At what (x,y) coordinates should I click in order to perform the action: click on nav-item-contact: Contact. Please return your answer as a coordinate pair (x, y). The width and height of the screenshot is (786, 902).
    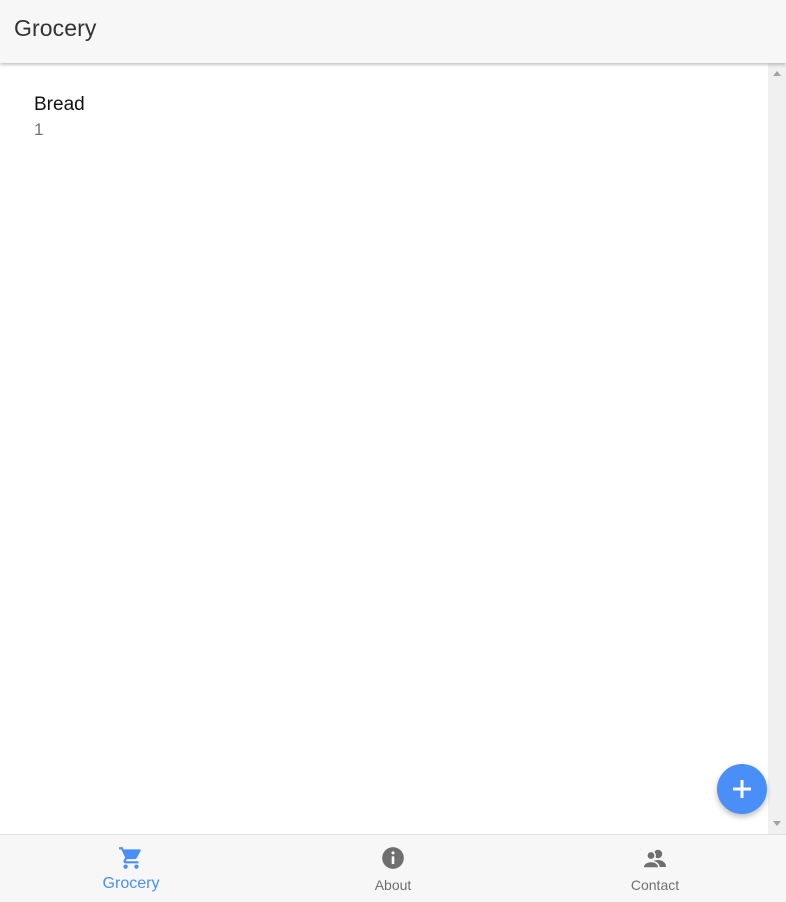
    Looking at the image, I should click on (655, 868).